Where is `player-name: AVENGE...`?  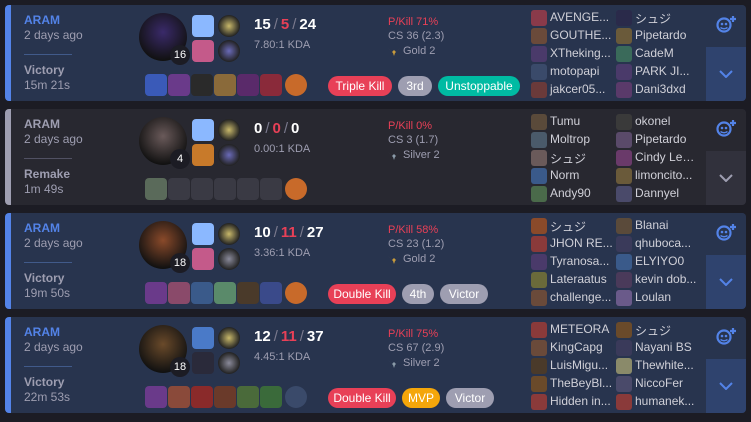
player-name: AVENGE... is located at coordinates (579, 17).